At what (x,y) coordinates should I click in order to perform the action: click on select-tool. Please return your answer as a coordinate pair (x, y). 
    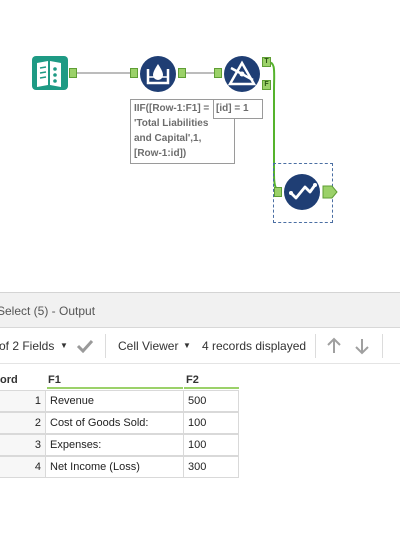
    Looking at the image, I should click on (302, 192).